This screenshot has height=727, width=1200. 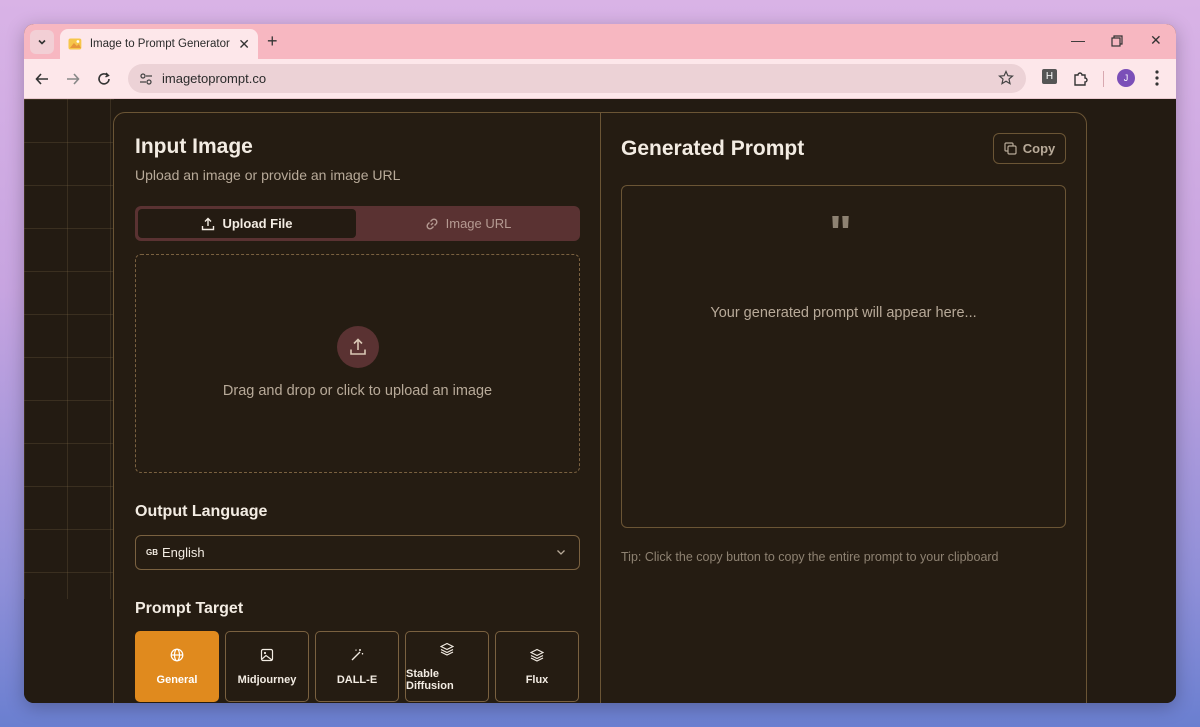 What do you see at coordinates (104, 79) in the screenshot?
I see `reload-icon` at bounding box center [104, 79].